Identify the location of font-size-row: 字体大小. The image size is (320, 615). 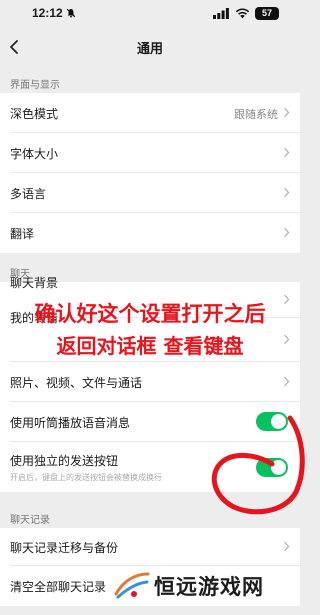
(150, 153).